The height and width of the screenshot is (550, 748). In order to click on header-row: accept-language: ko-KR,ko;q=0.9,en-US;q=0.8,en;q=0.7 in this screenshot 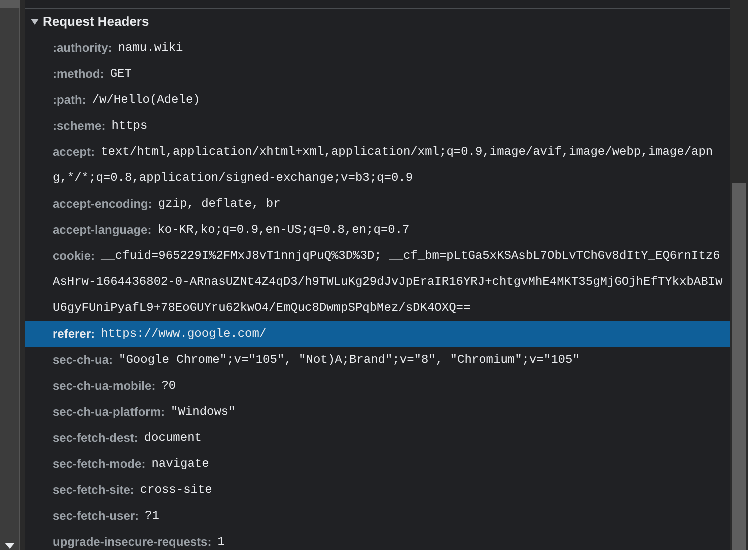, I will do `click(377, 230)`.